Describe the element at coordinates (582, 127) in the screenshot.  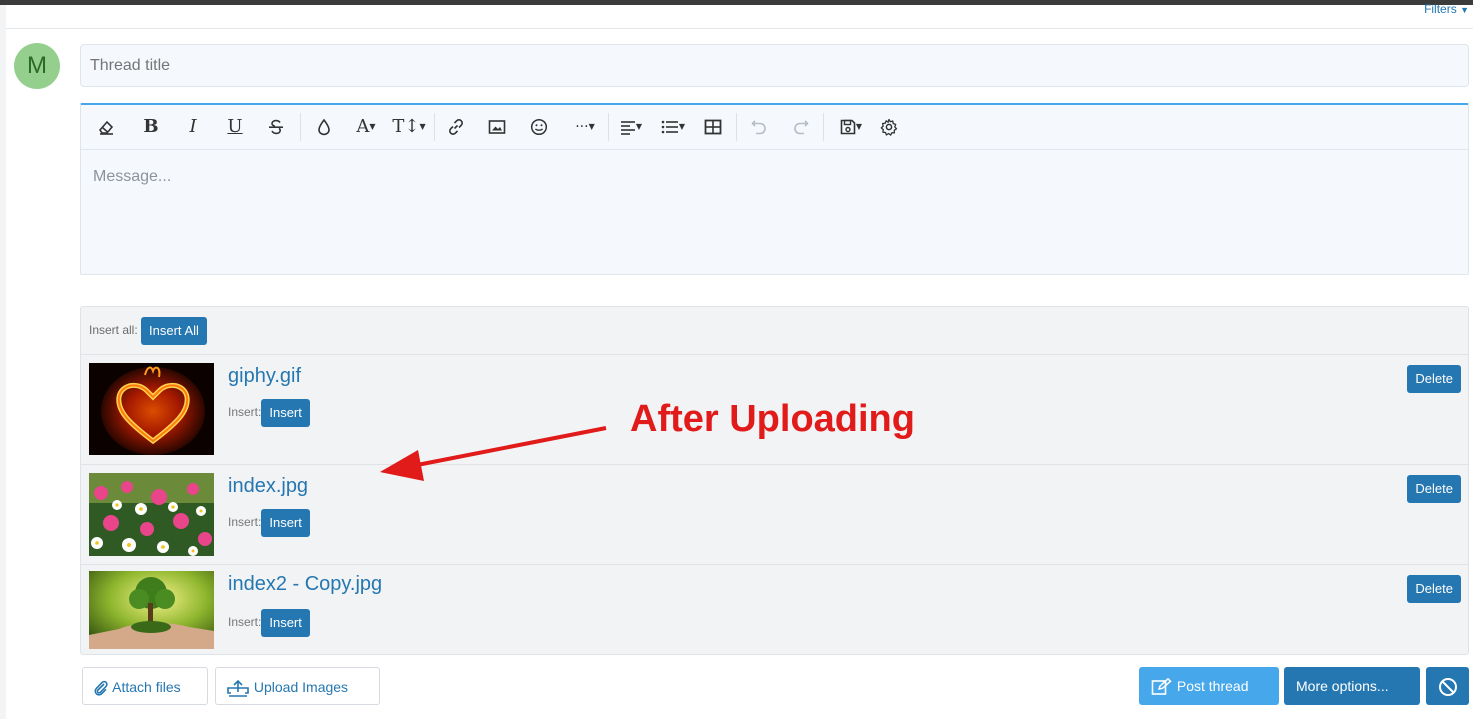
I see `more-insert-glyph: ···` at that location.